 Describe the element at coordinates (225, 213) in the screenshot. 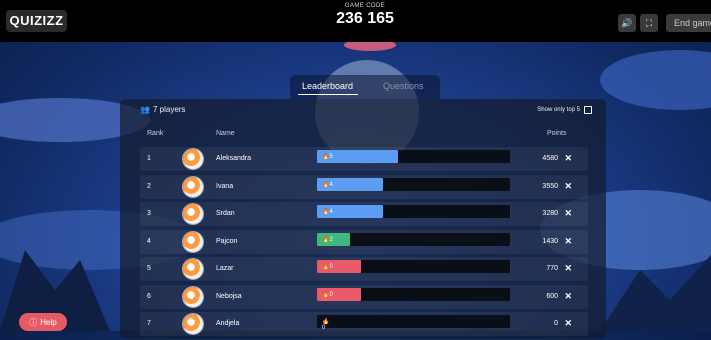

I see `row-name: Srdan` at that location.